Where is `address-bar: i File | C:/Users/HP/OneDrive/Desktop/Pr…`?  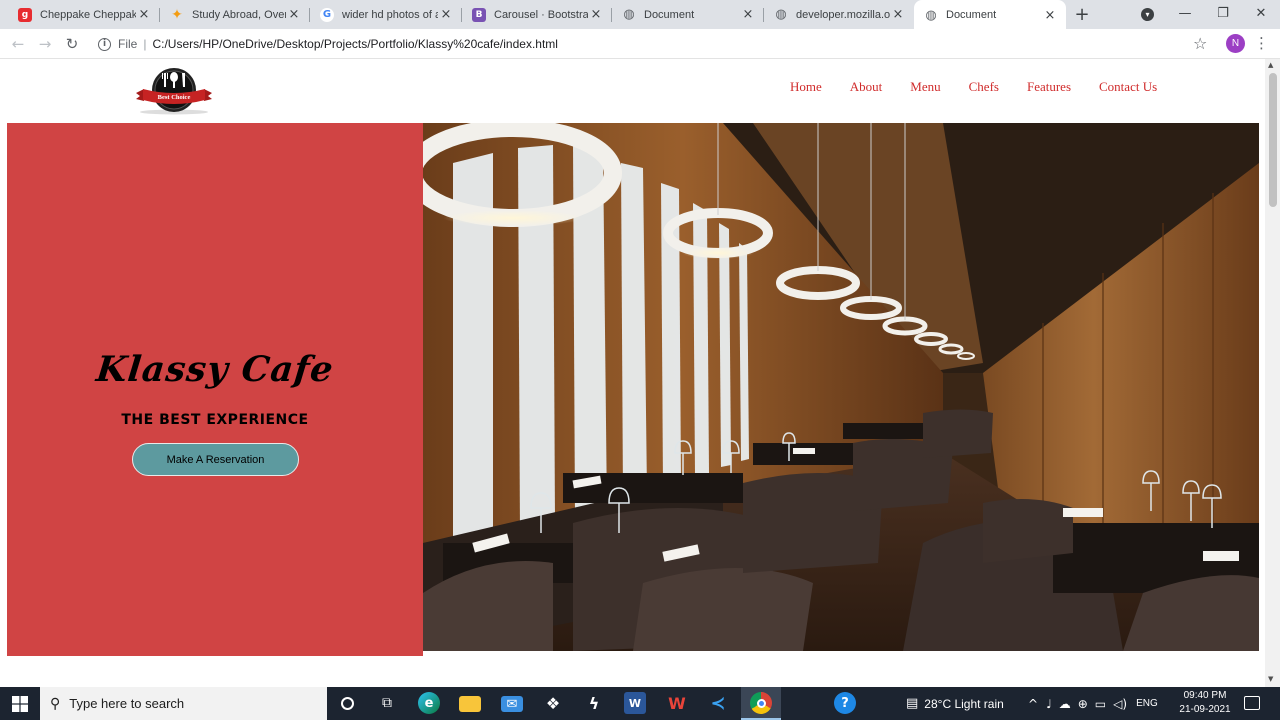
address-bar: i File | C:/Users/HP/OneDrive/Desktop/Pr… is located at coordinates (655, 44).